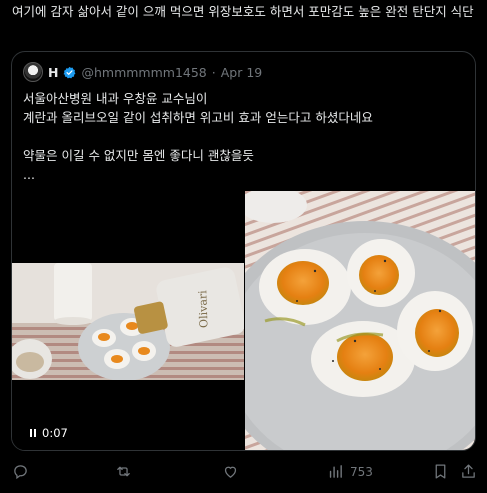 This screenshot has width=487, height=493. I want to click on quoted-post-header: H @hmmmmmm1458 · Apr 19, so click(142, 72).